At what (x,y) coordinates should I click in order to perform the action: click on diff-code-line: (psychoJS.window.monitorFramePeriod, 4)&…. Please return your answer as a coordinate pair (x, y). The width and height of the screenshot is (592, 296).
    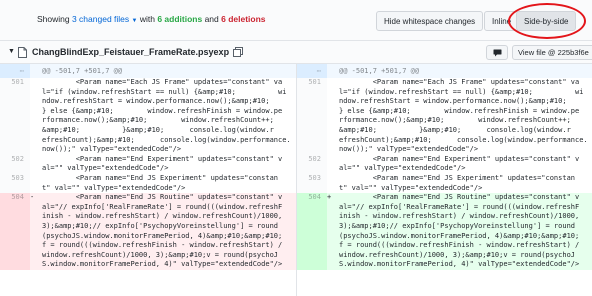
    Looking at the image, I should click on (444, 236).